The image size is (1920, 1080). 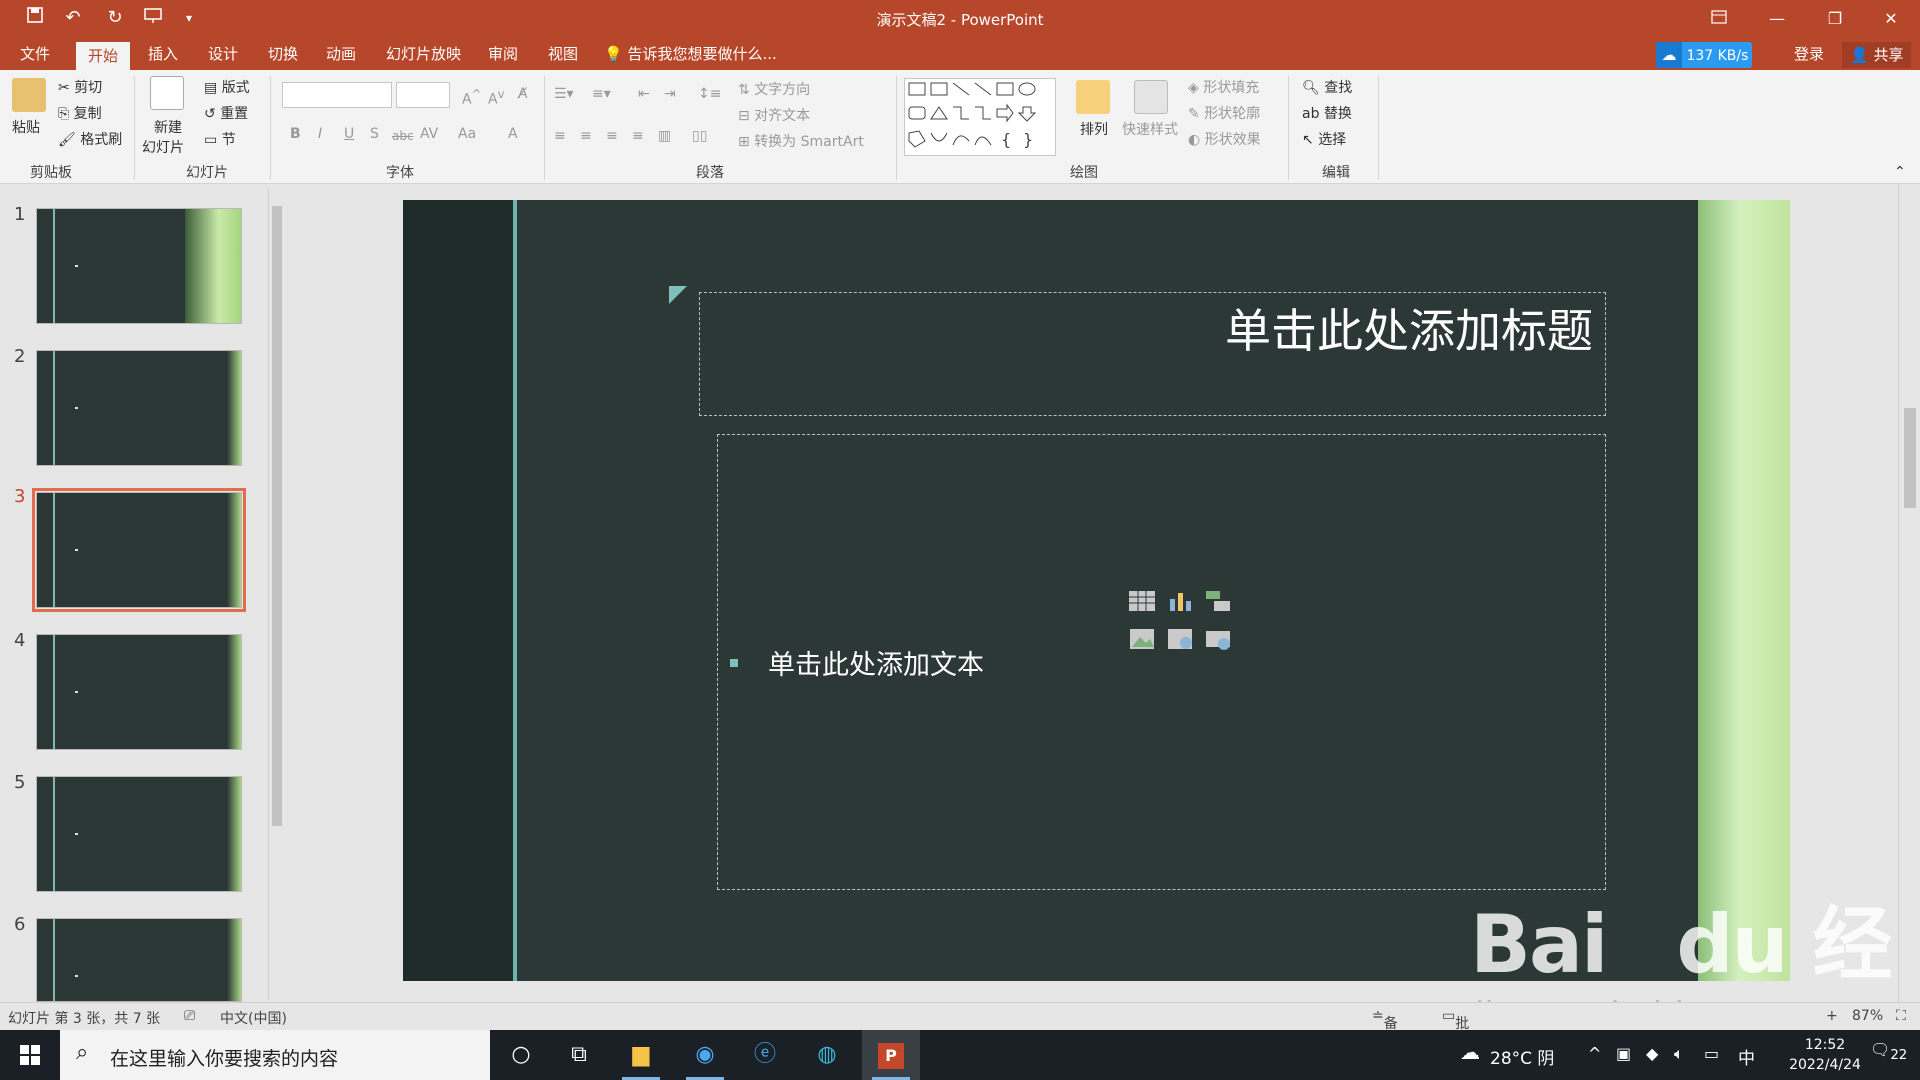 I want to click on accessibility-icon: ⎚, so click(x=189, y=1016).